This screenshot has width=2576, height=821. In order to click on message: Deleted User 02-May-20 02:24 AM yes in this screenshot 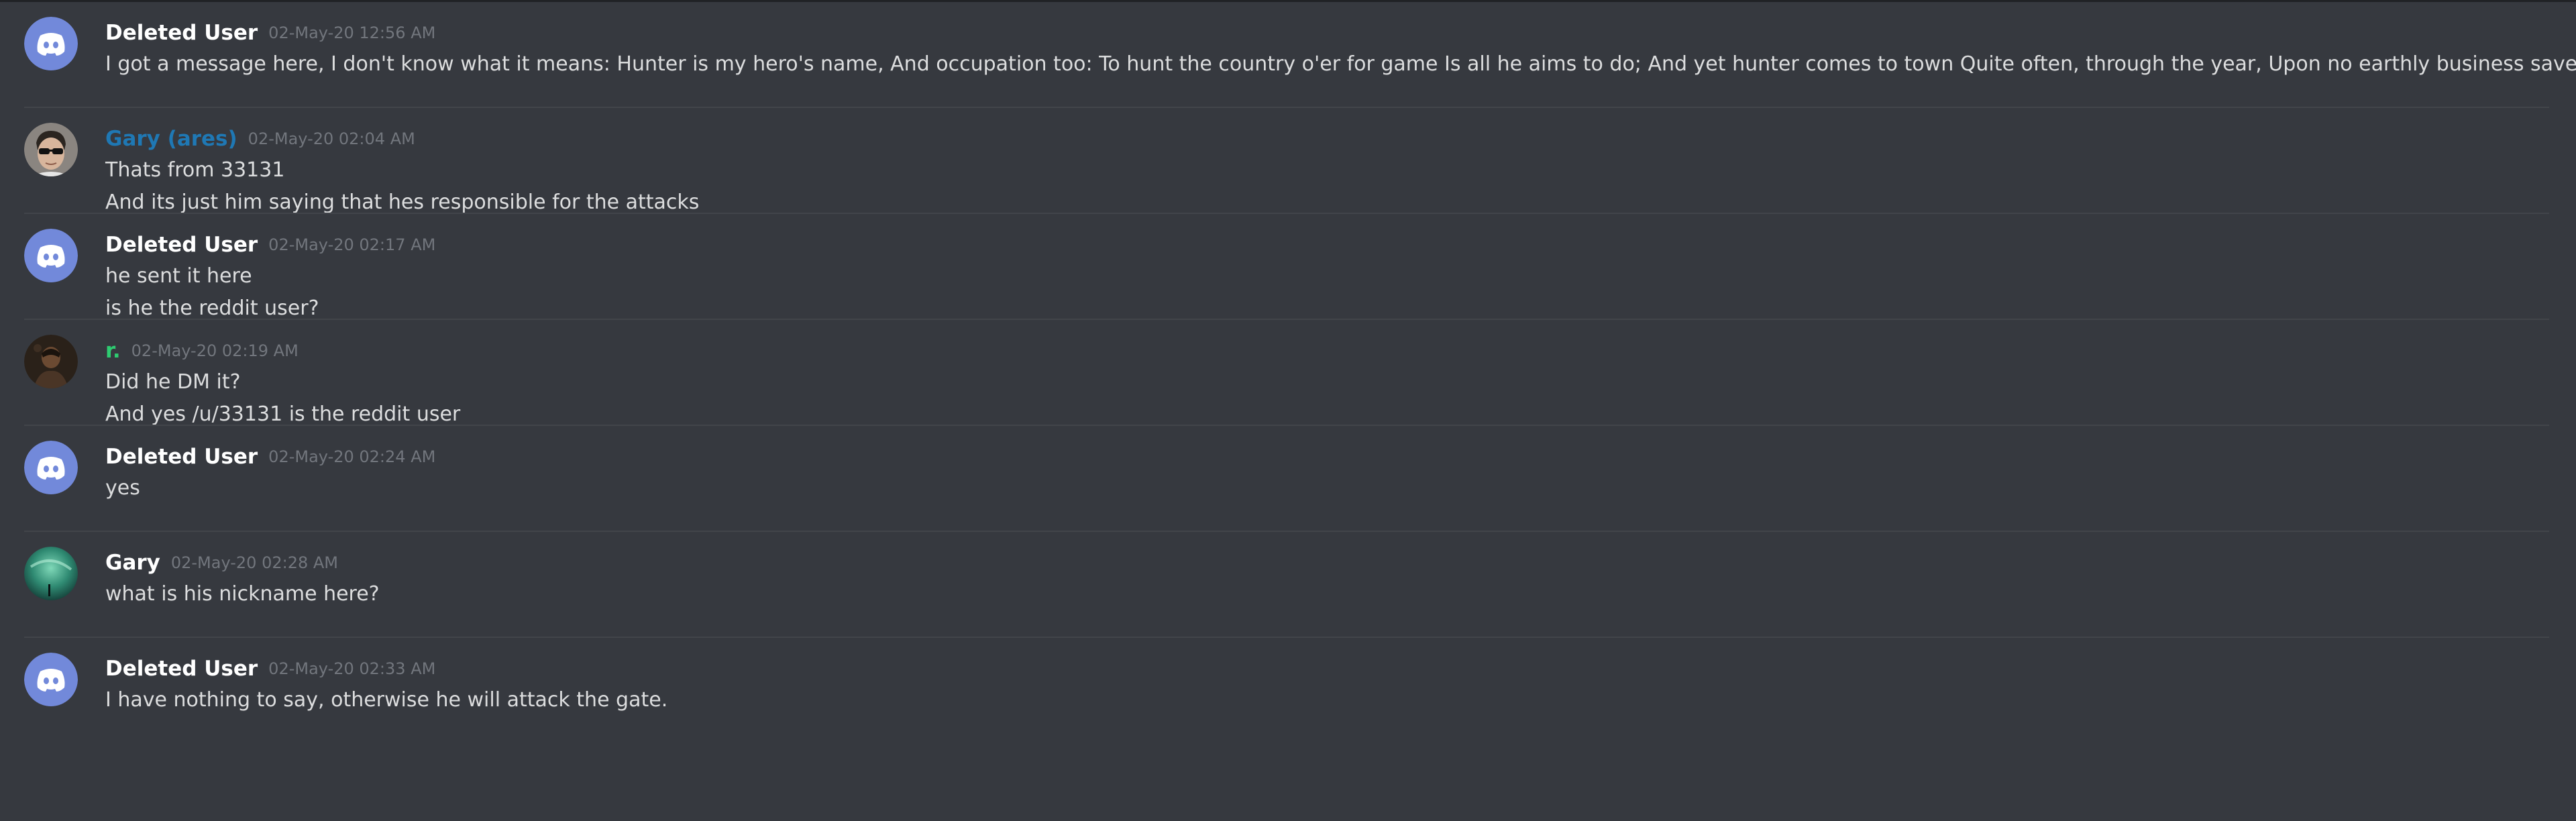, I will do `click(1274, 479)`.